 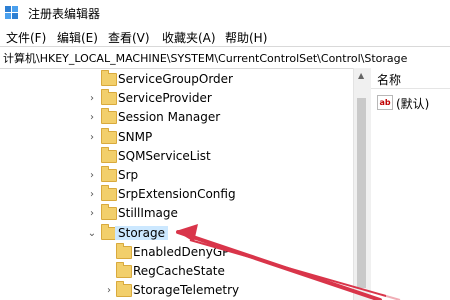 I want to click on tree-item: › Session Manager, so click(x=181, y=118).